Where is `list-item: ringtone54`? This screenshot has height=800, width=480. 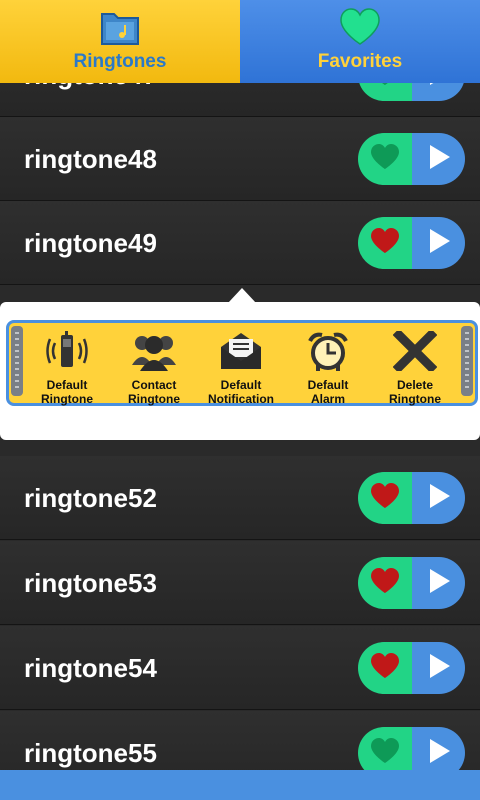 list-item: ringtone54 is located at coordinates (240, 668).